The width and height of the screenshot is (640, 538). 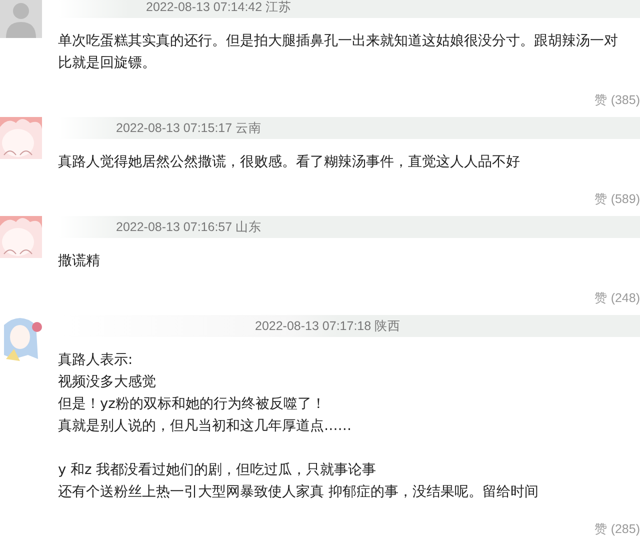 I want to click on comment-text: 撒谎精, so click(x=79, y=261).